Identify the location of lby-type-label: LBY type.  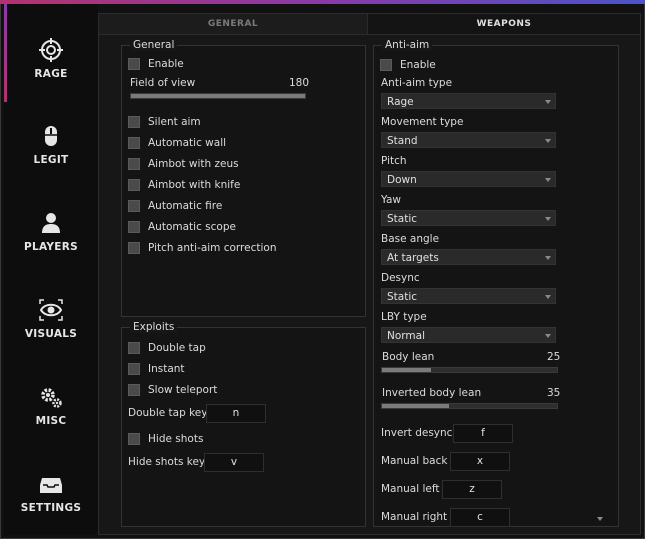
(404, 317).